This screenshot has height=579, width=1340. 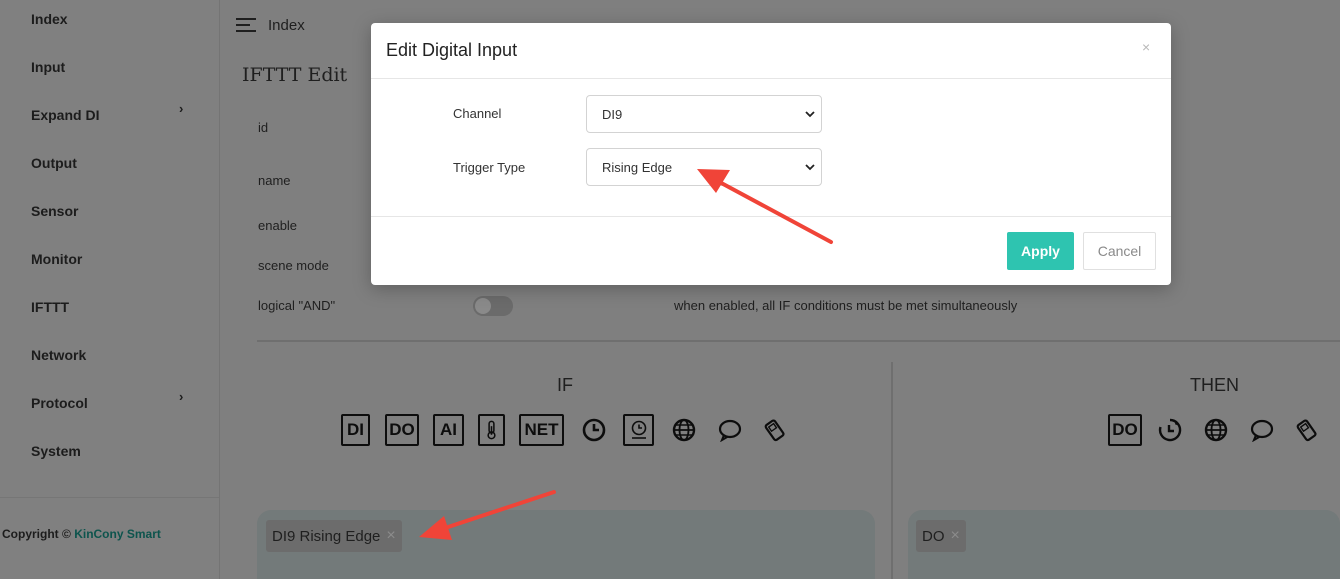 I want to click on do-icon-label: DO, so click(x=402, y=429).